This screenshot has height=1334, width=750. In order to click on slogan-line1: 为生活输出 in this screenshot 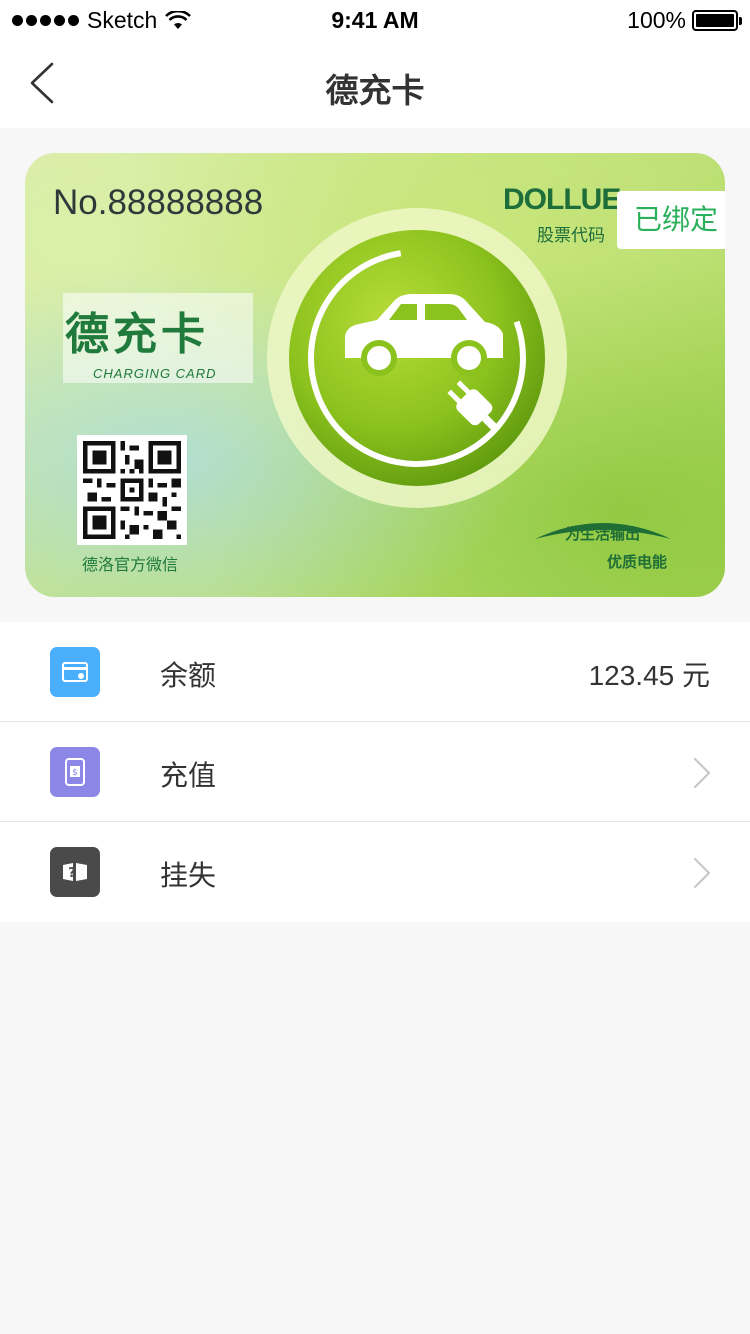, I will do `click(603, 534)`.